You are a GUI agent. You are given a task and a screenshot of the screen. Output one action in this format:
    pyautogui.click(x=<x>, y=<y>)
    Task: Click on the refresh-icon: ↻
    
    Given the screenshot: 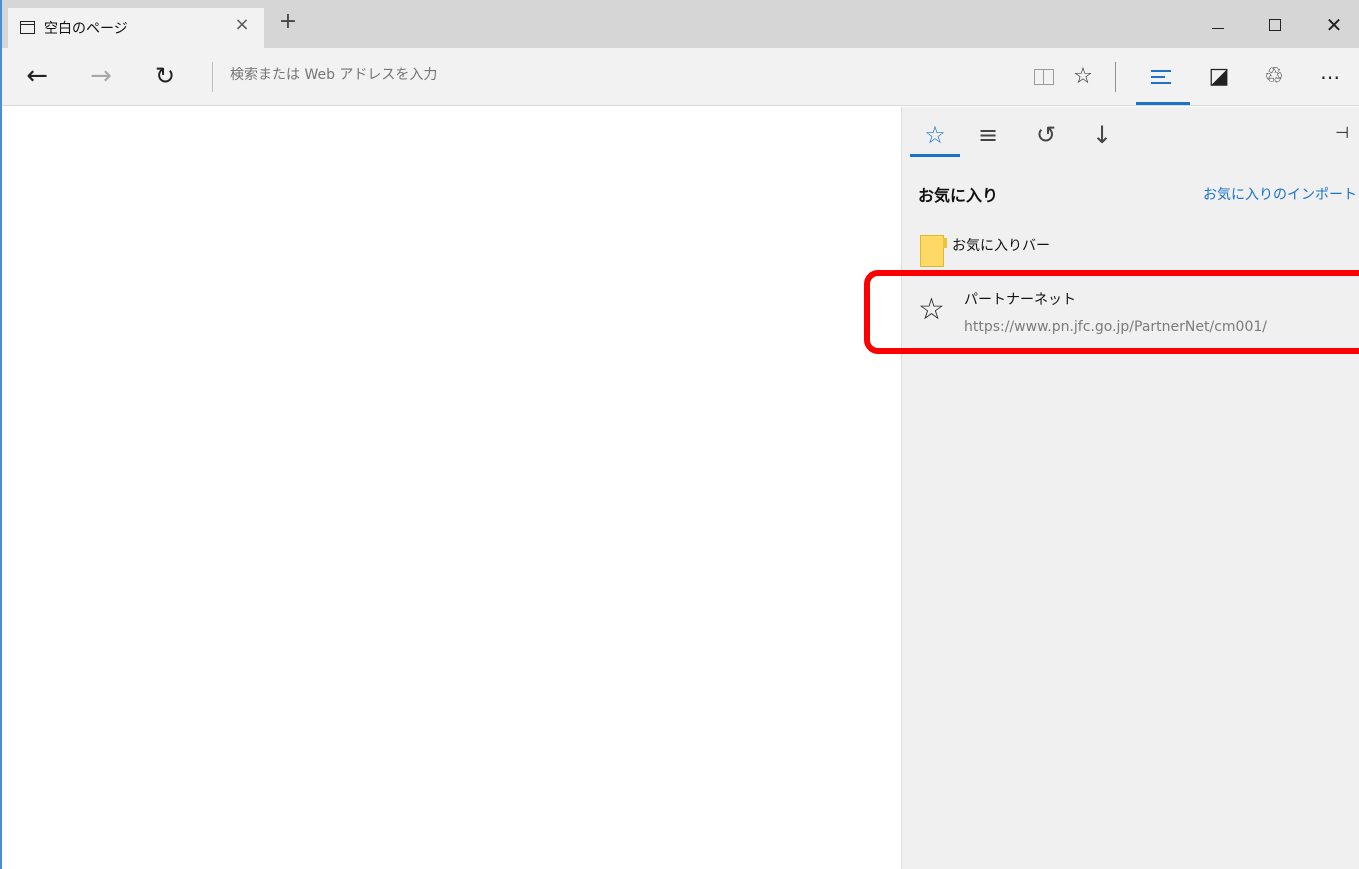 What is the action you would take?
    pyautogui.click(x=165, y=77)
    